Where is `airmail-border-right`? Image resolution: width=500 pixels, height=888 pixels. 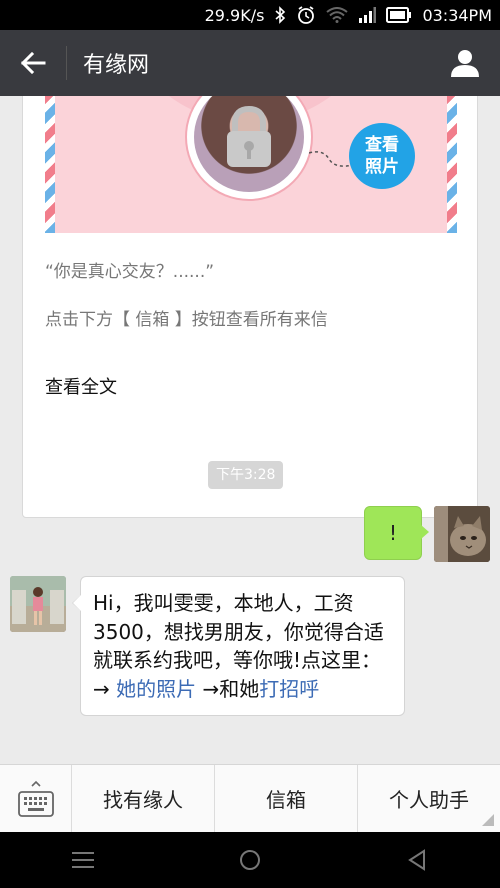
airmail-border-right is located at coordinates (452, 164).